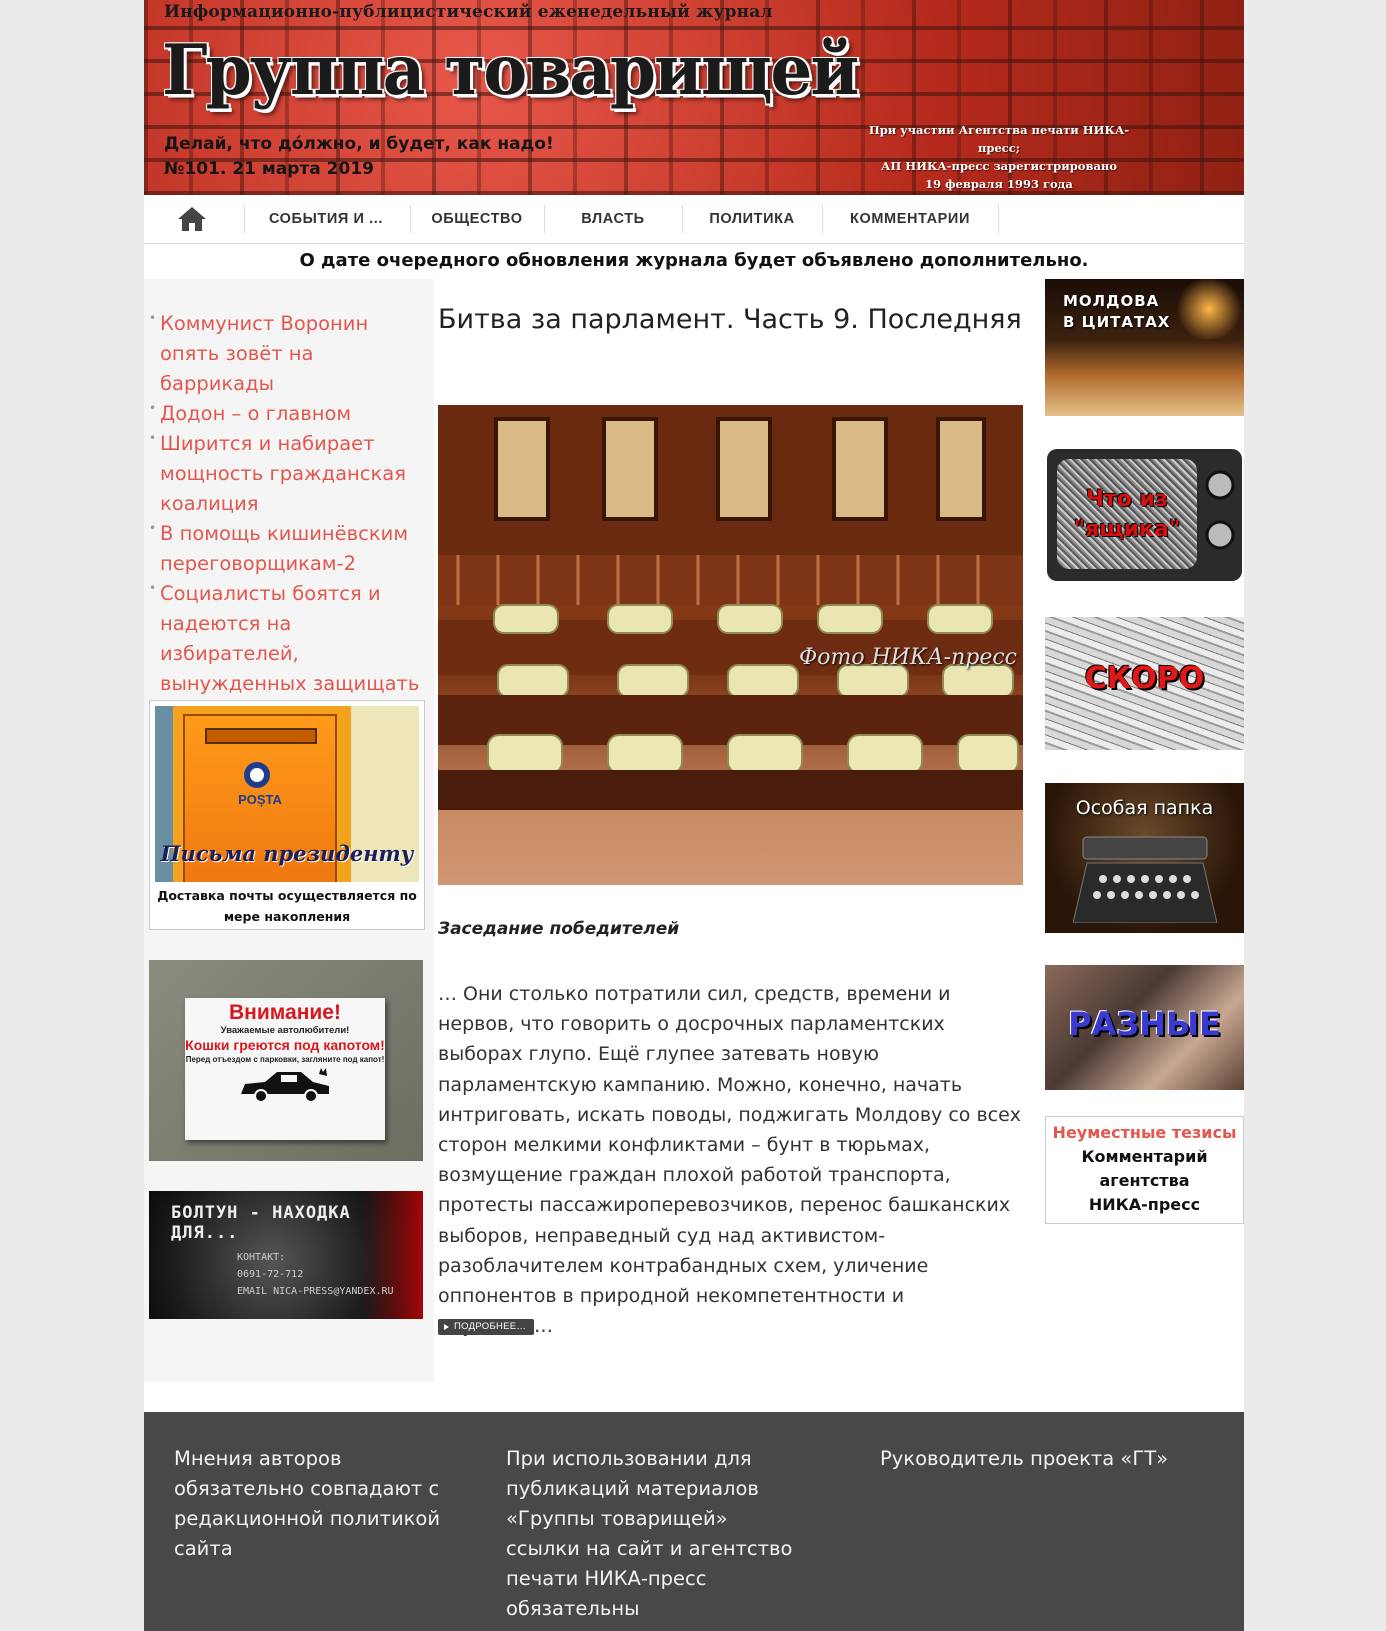 The height and width of the screenshot is (1631, 1386). I want to click on photo-credit: Фото НИКА-пресс, so click(907, 657).